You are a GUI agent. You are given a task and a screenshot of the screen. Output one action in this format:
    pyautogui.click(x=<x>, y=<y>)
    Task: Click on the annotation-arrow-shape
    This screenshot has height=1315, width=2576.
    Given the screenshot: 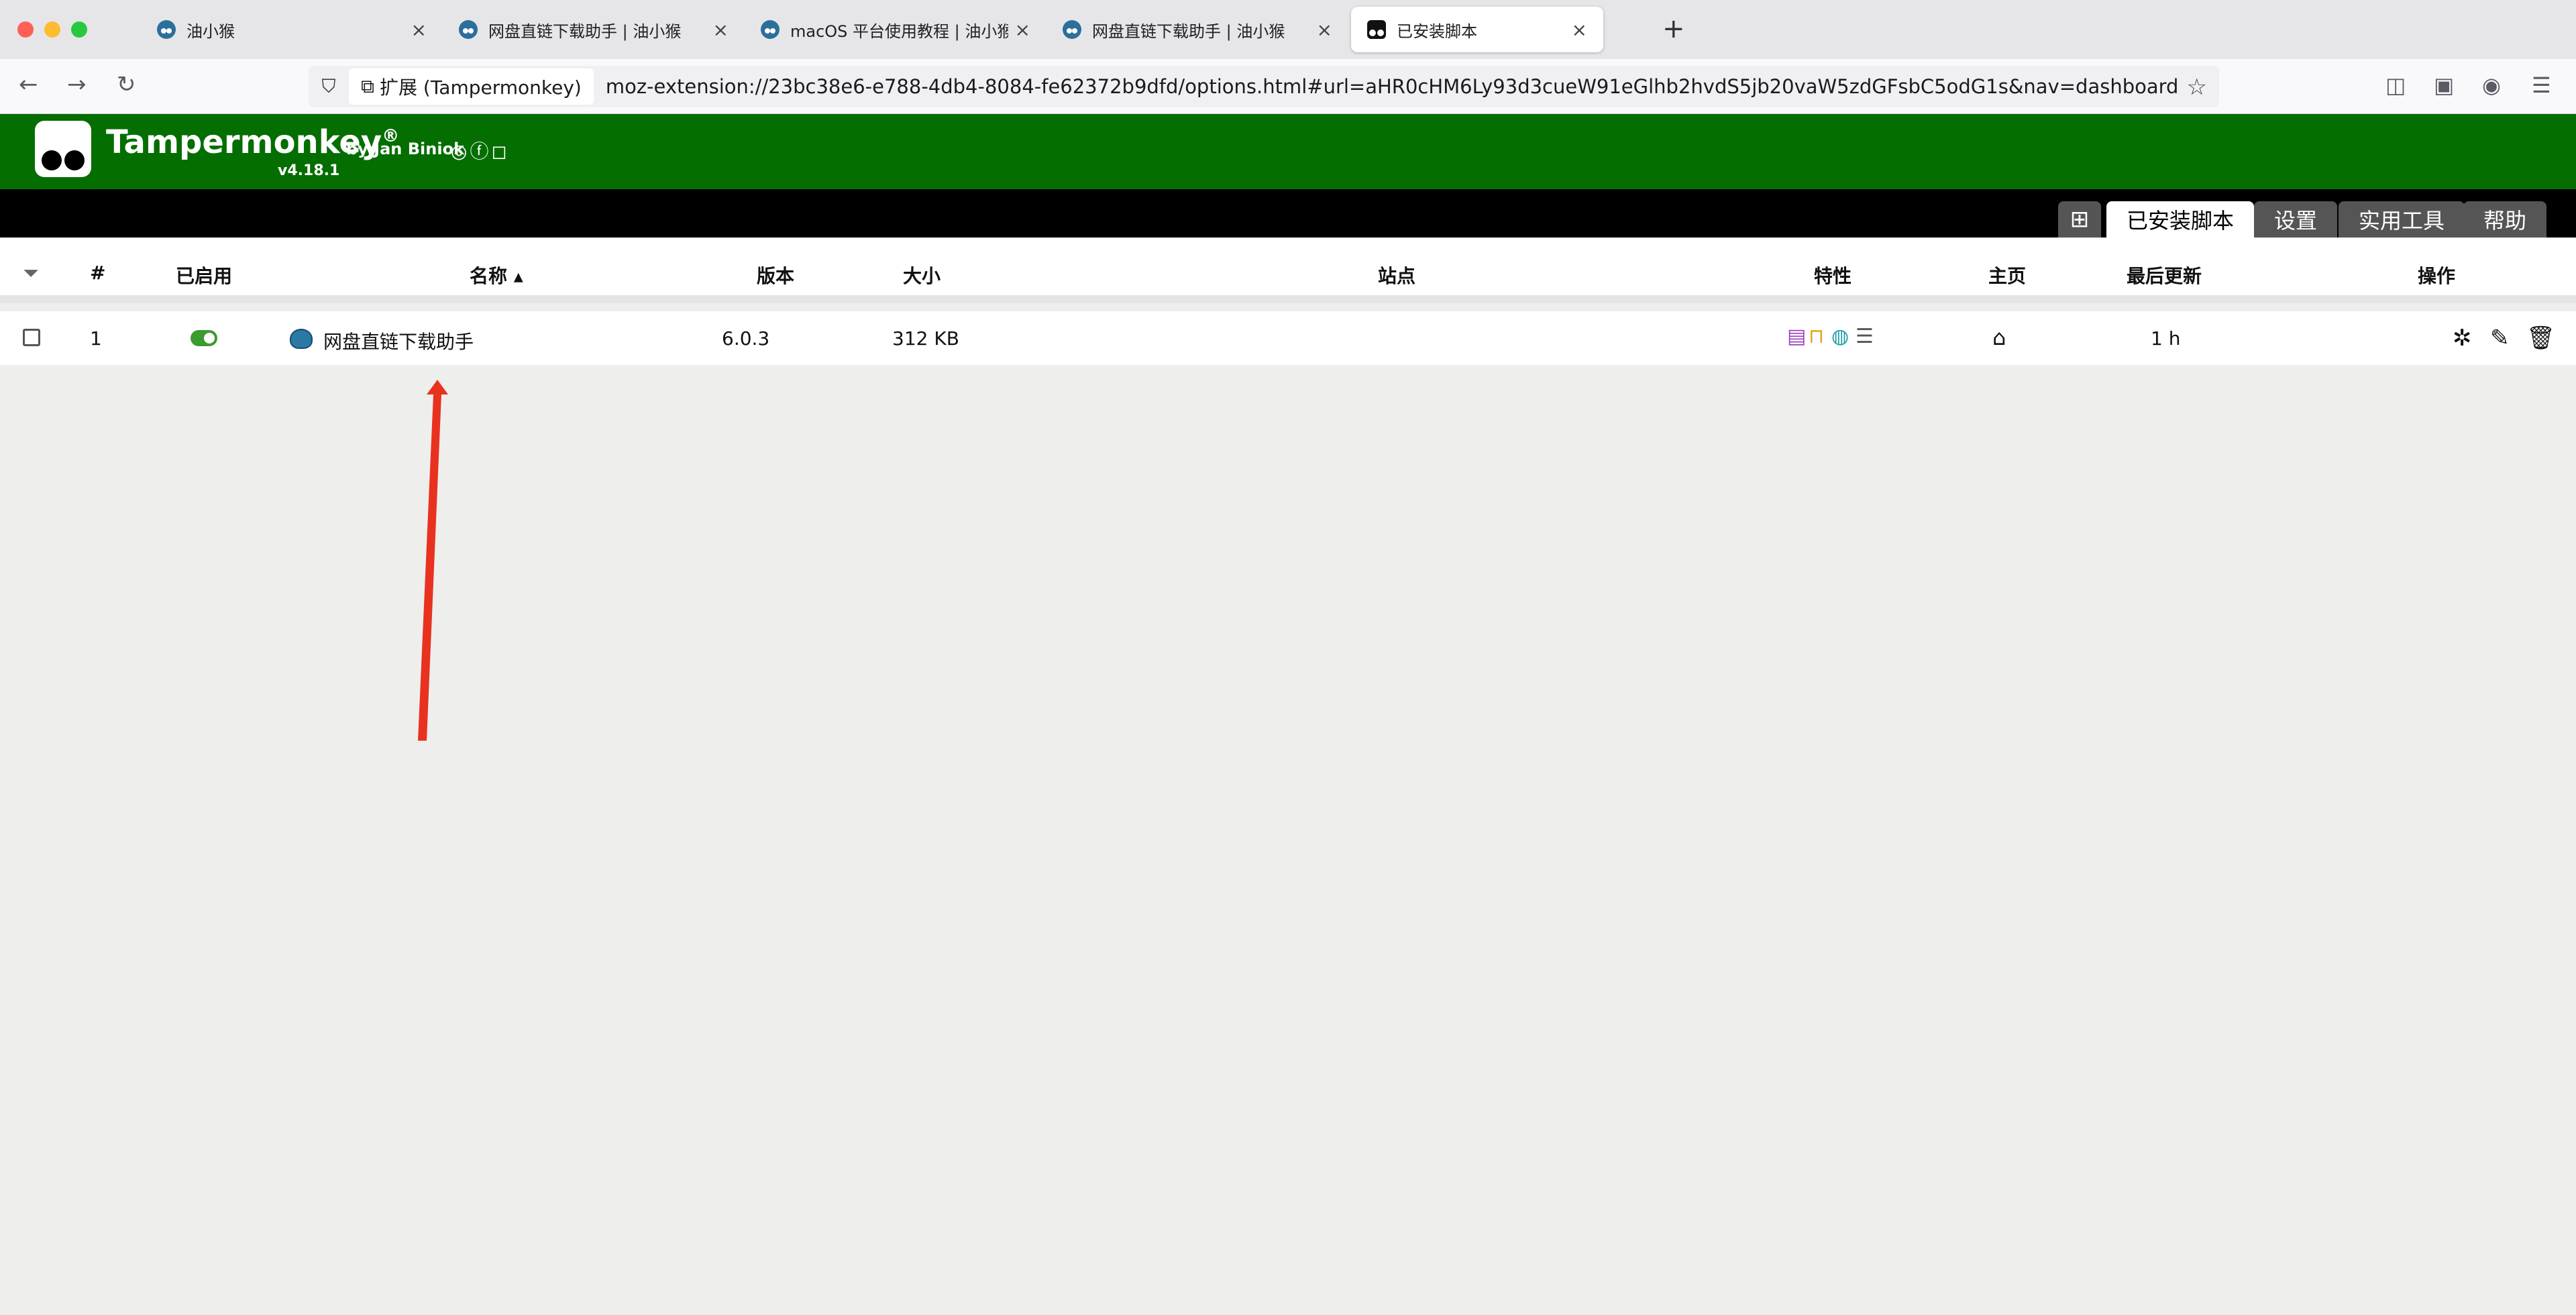 What is the action you would take?
    pyautogui.click(x=433, y=560)
    